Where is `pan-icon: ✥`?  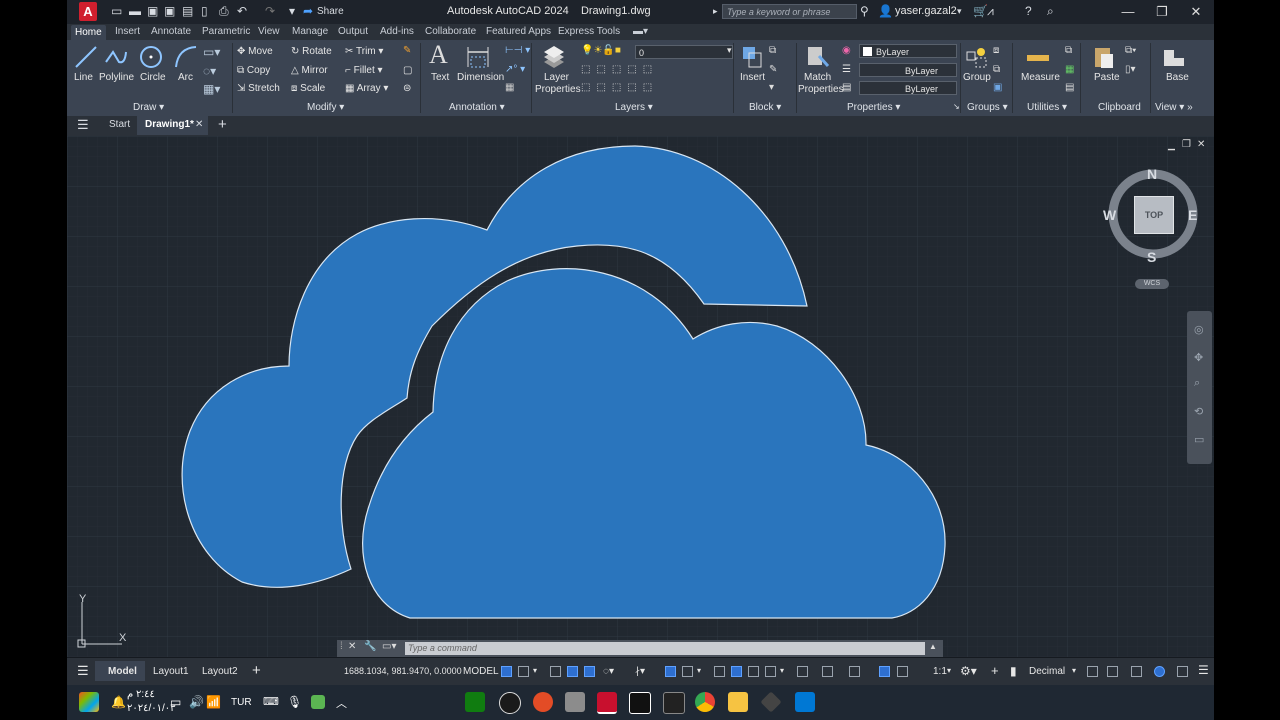
pan-icon: ✥ is located at coordinates (1198, 357).